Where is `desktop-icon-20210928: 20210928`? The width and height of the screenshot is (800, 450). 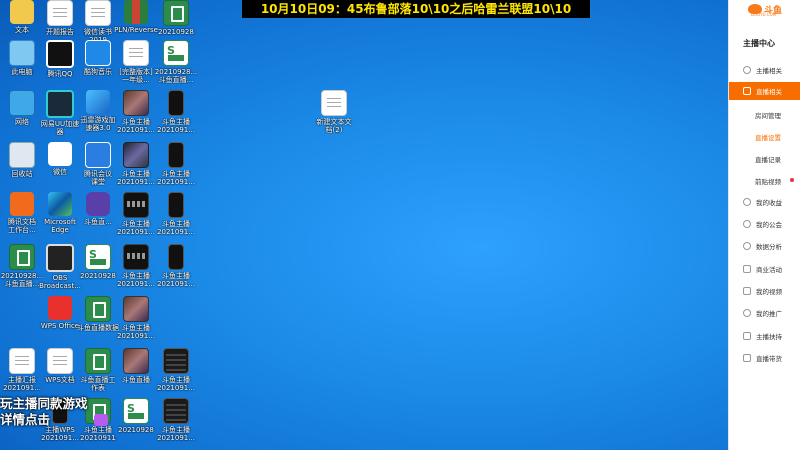
desktop-icon-20210928: 20210928 is located at coordinates (176, 18).